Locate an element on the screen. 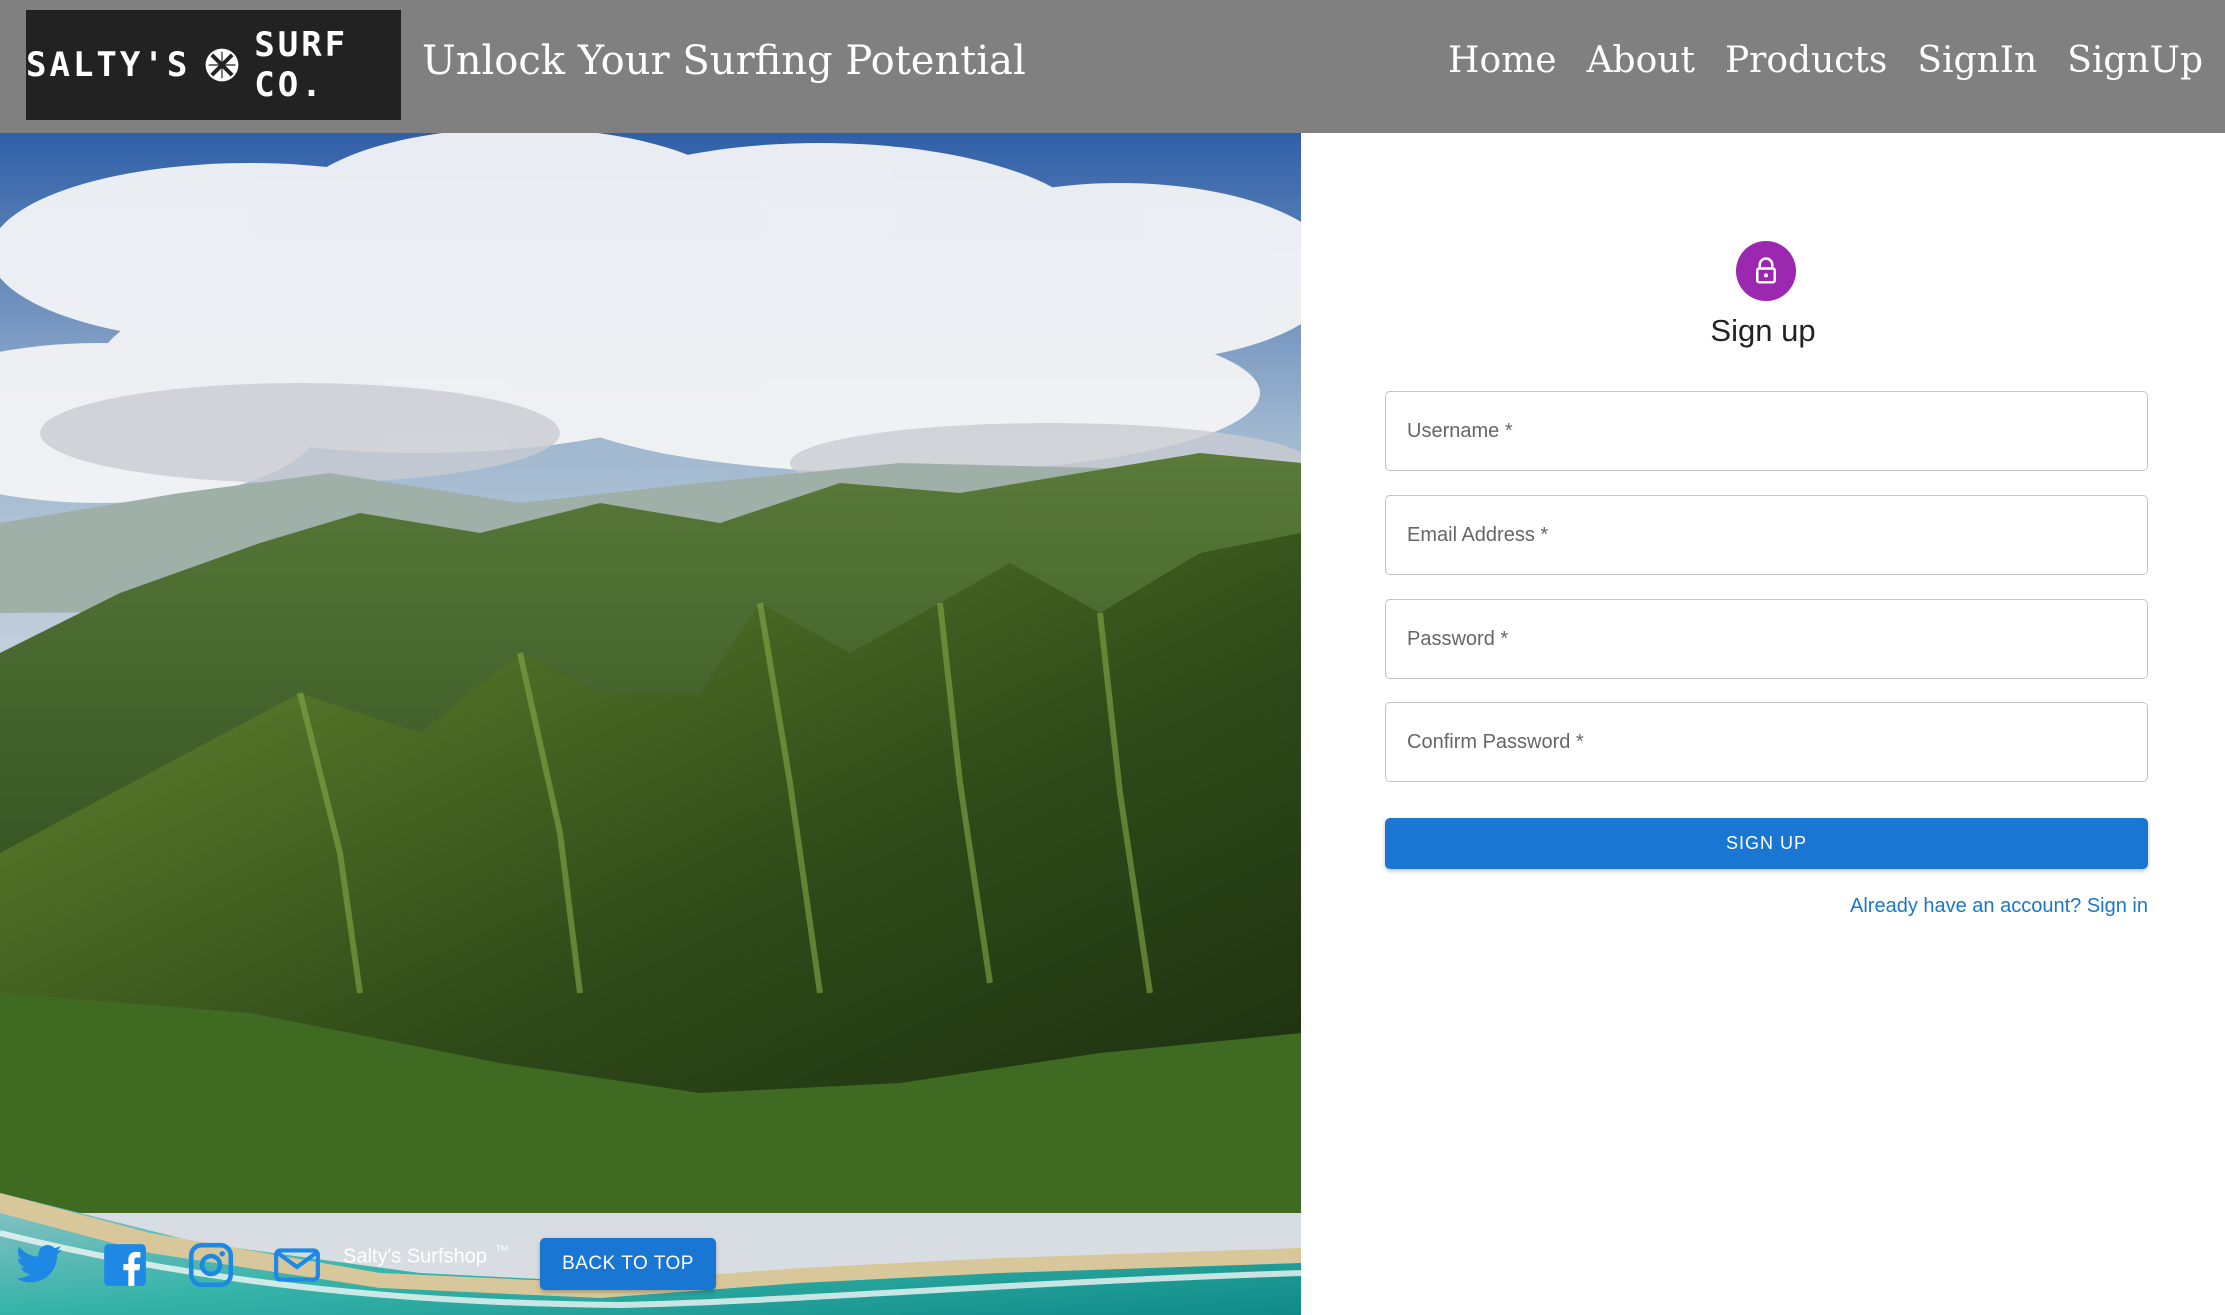 Image resolution: width=2225 pixels, height=1315 pixels. nav-home: Home is located at coordinates (1502, 60).